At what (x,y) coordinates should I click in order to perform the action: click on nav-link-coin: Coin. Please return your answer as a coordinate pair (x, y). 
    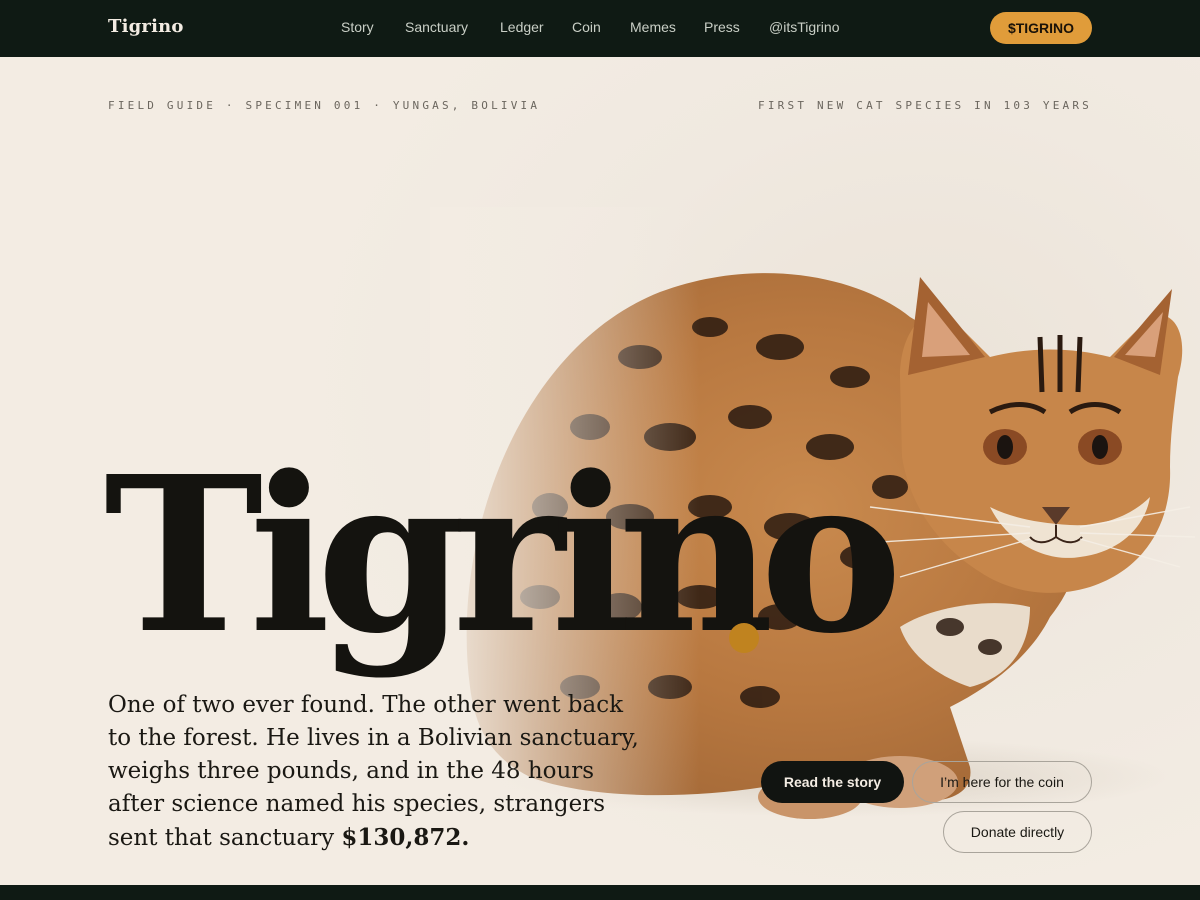
    Looking at the image, I should click on (586, 27).